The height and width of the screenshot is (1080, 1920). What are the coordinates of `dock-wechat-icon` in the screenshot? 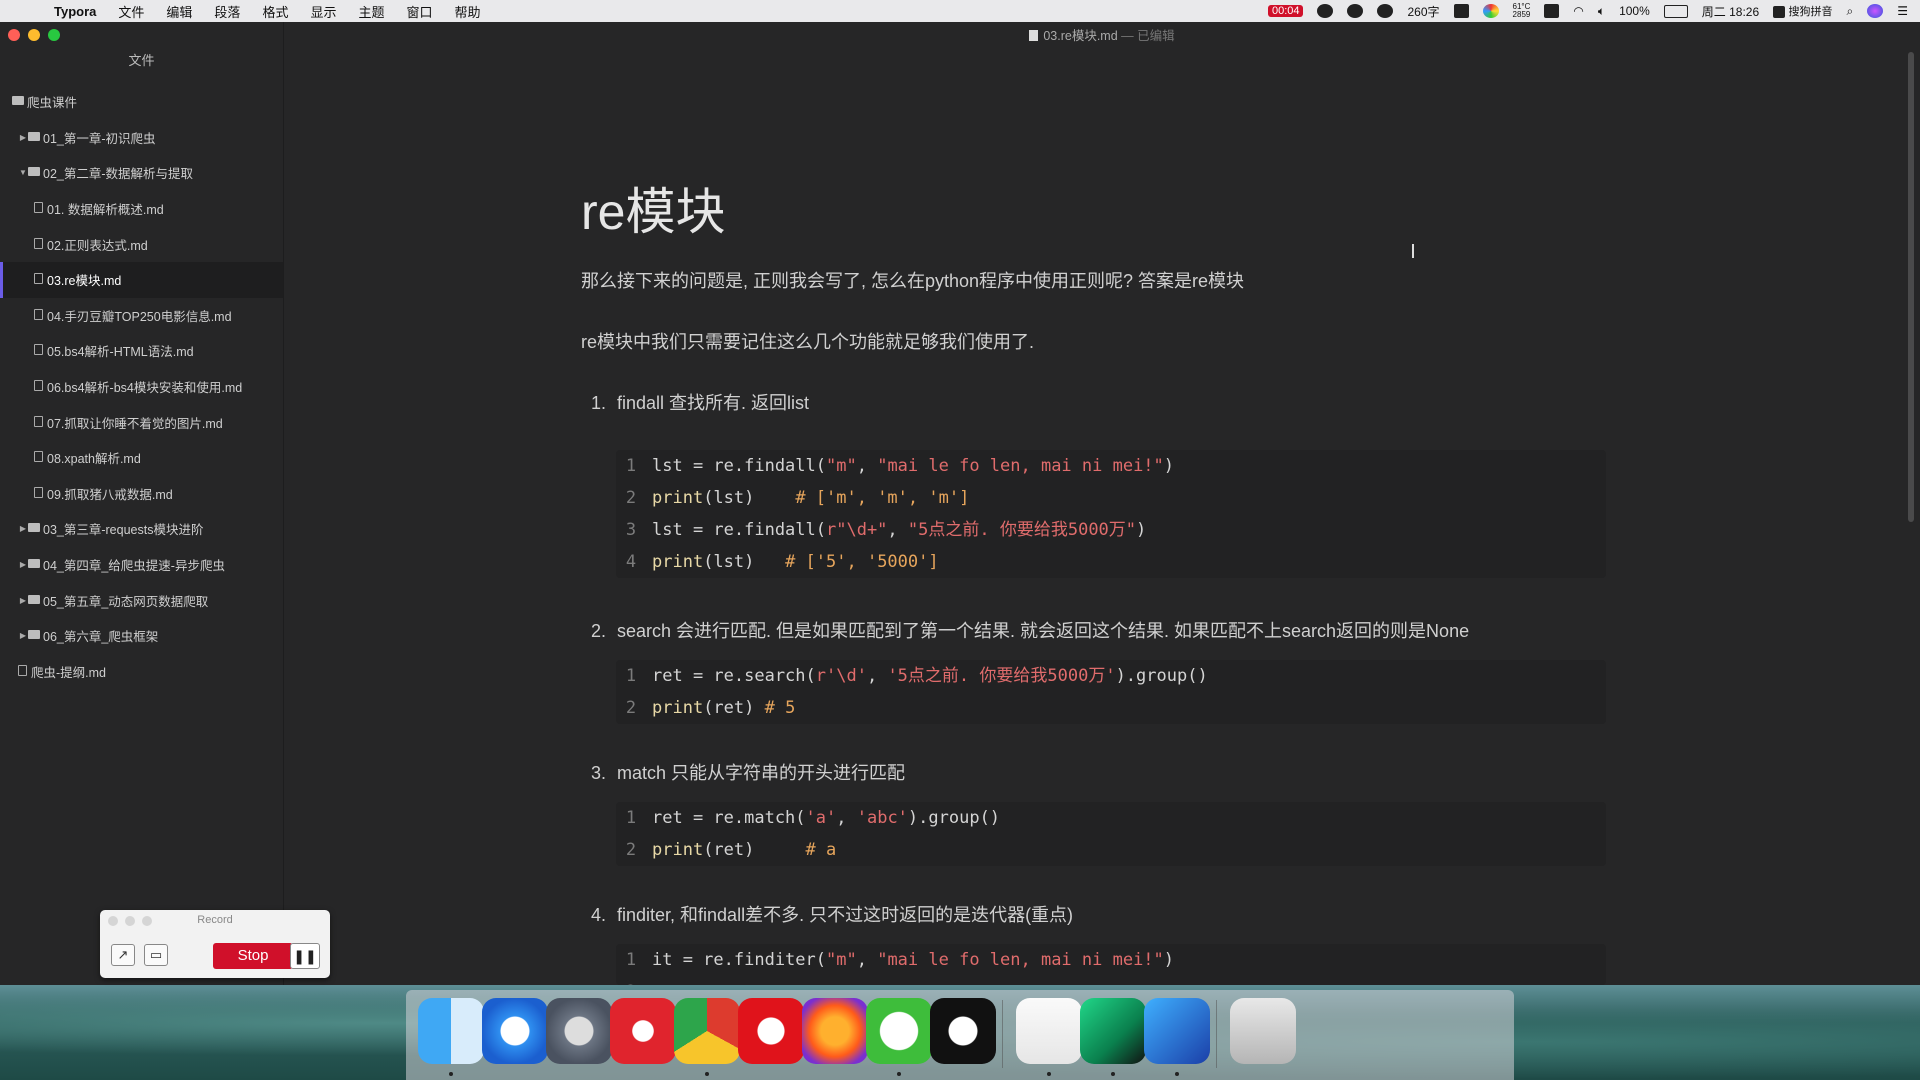 It's located at (899, 1031).